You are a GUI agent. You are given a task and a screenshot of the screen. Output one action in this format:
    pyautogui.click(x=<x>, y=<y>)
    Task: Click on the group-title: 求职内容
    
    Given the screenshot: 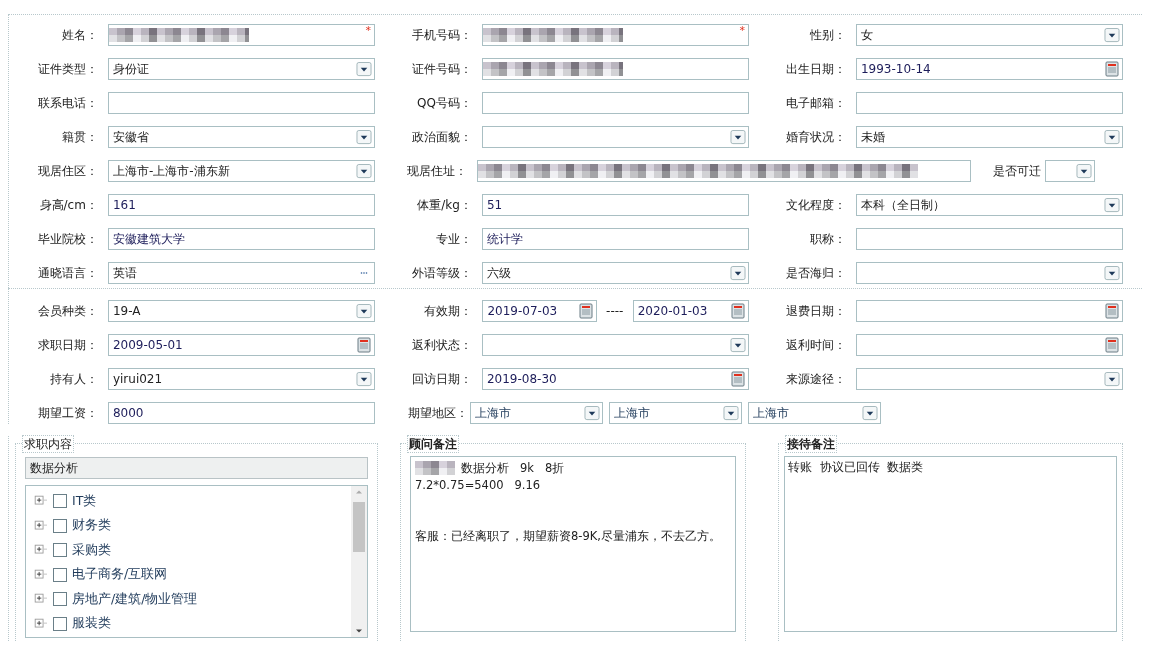 What is the action you would take?
    pyautogui.click(x=48, y=444)
    